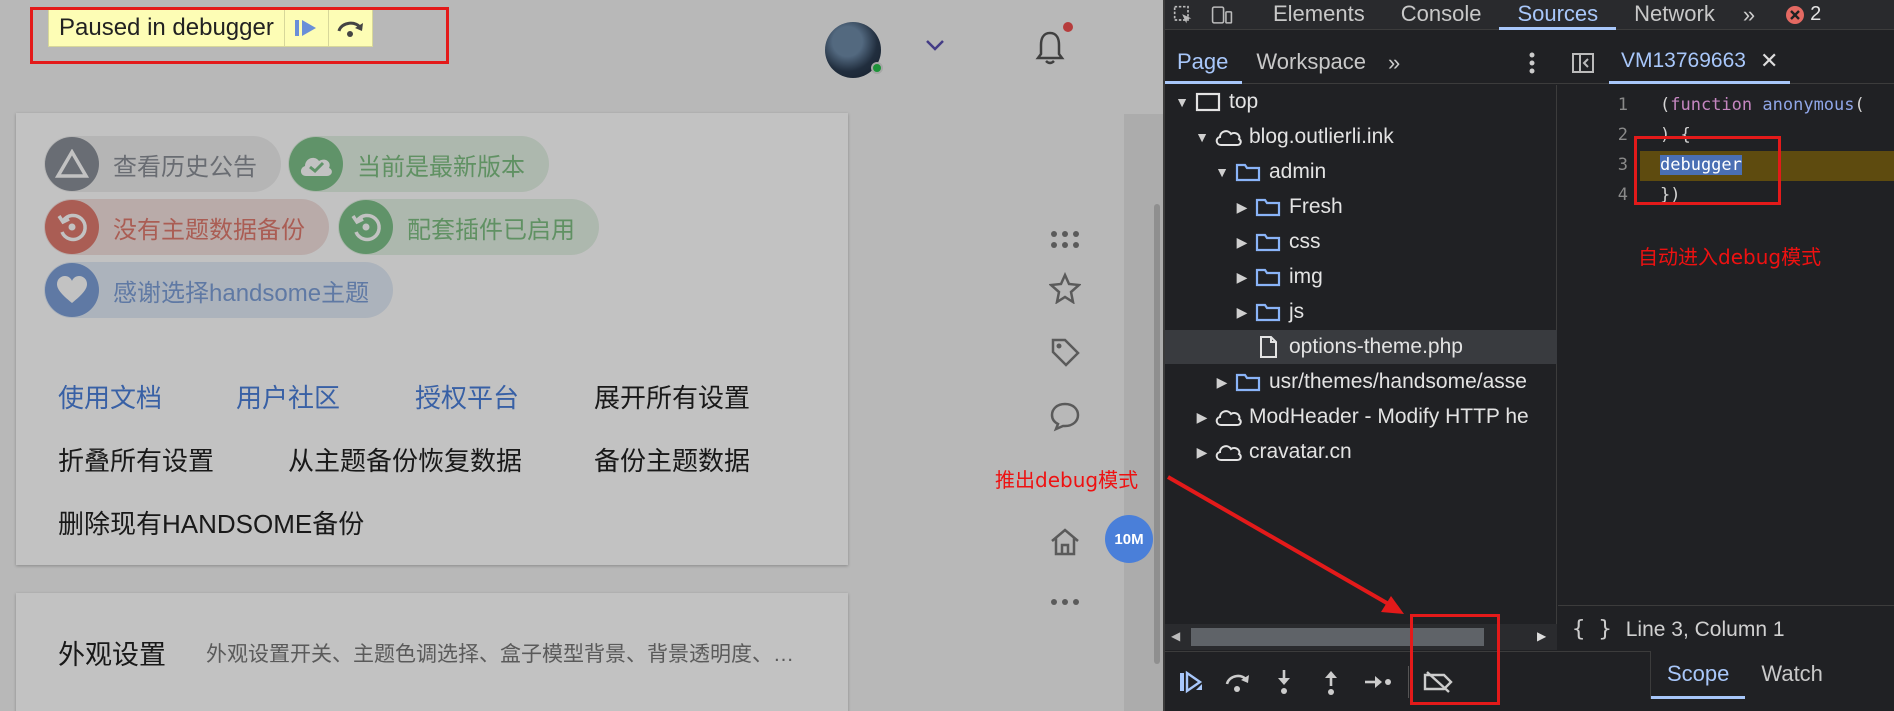 Image resolution: width=1894 pixels, height=711 pixels. What do you see at coordinates (1360, 172) in the screenshot?
I see `tree-item: ▼ admin` at bounding box center [1360, 172].